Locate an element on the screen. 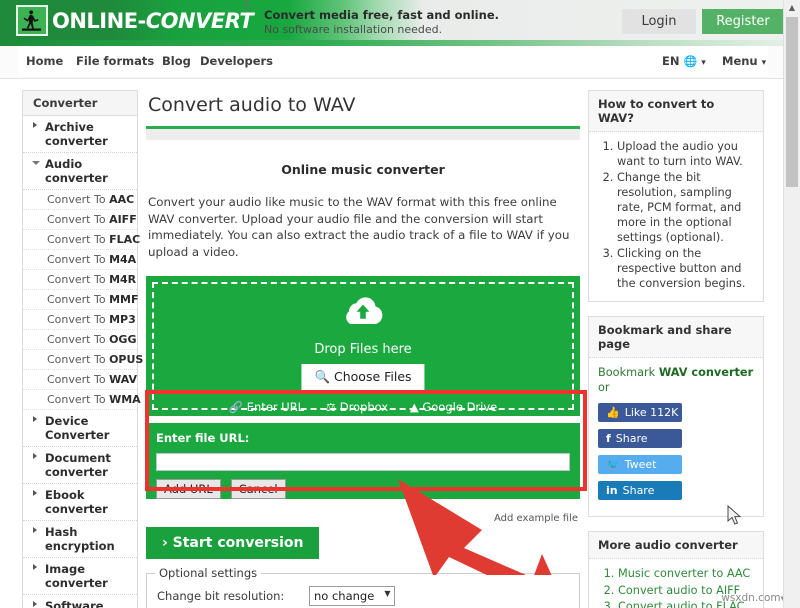  sidebar-group-archive-converter: Archive converter is located at coordinates (80, 134).